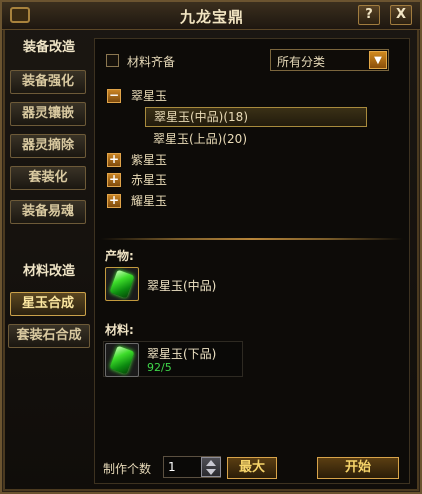 This screenshot has width=422, height=494. What do you see at coordinates (149, 96) in the screenshot?
I see `tree-node-label: 翠星玉` at bounding box center [149, 96].